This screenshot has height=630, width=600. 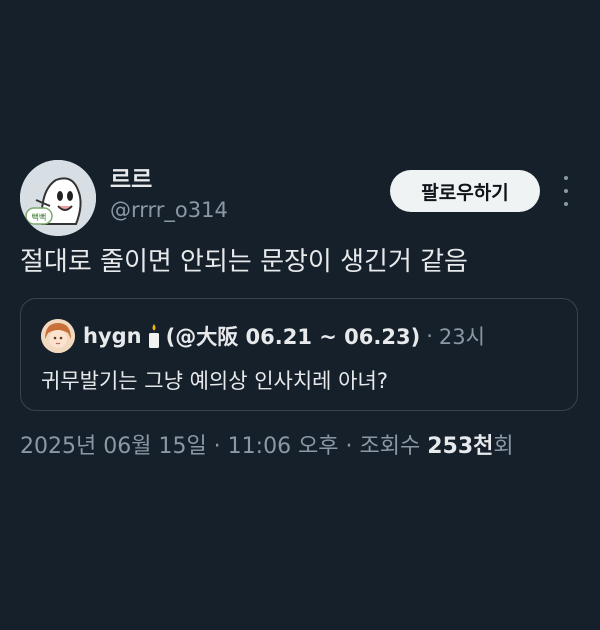 I want to click on more-vertical-icon, so click(x=566, y=191).